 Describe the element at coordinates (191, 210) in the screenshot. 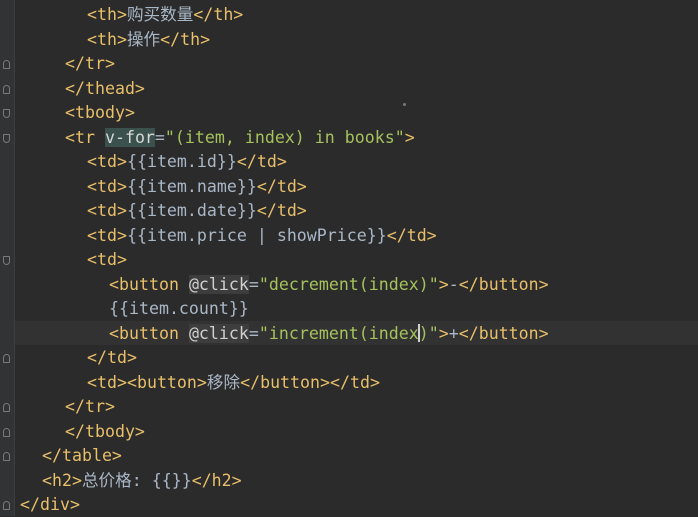

I see `code-token: {{item.date}}` at that location.